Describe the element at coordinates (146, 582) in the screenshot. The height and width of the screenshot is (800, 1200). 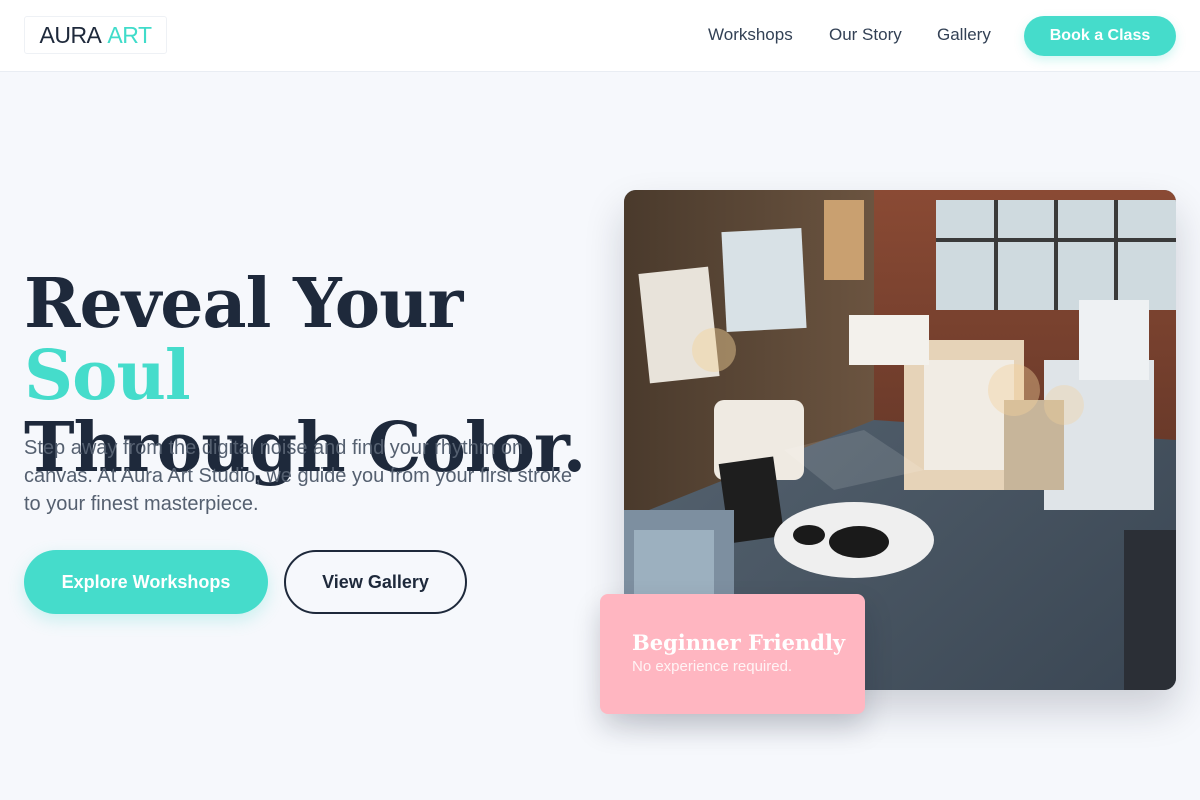
I see `explore-workshops-button: Explore Workshops` at that location.